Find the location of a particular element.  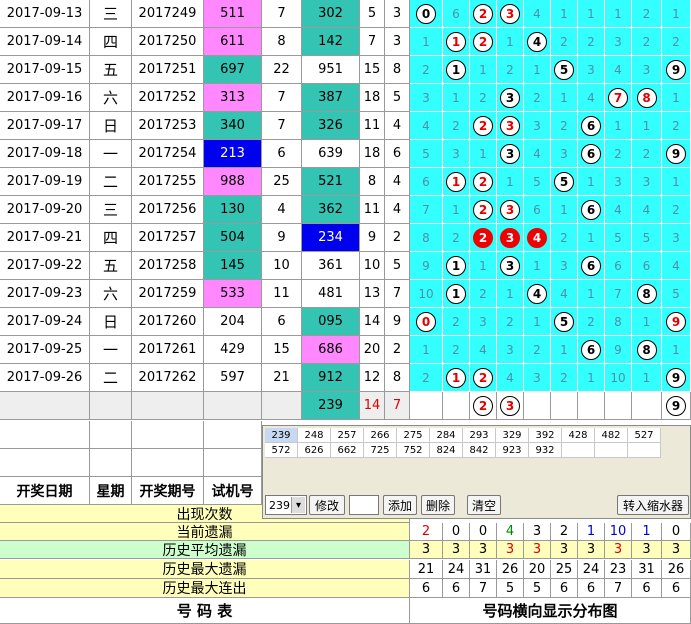

draw-sum: 11 is located at coordinates (282, 294).